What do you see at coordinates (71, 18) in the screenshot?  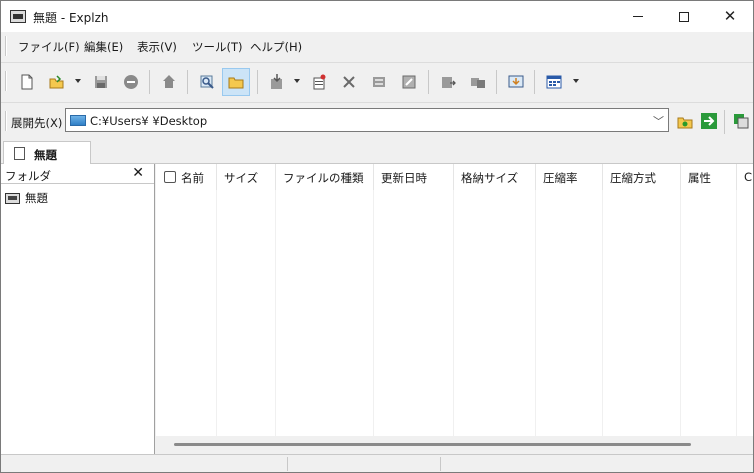 I see `window-title: 無題 - Explzh` at bounding box center [71, 18].